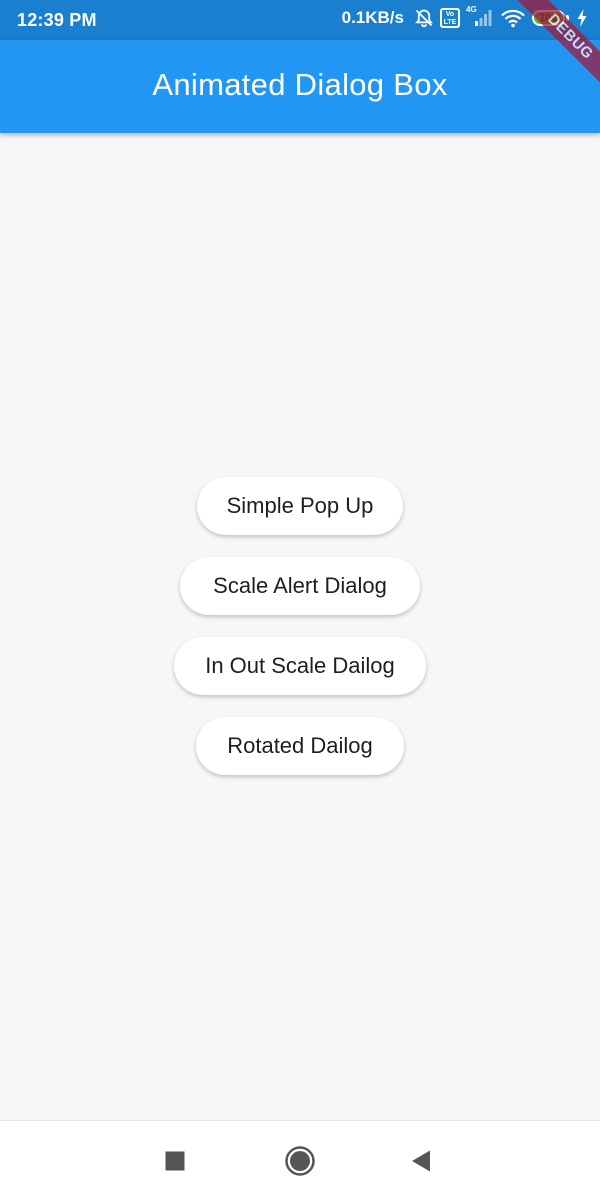 This screenshot has width=600, height=1201. What do you see at coordinates (372, 17) in the screenshot?
I see `network-speed: 0.1KB/s` at bounding box center [372, 17].